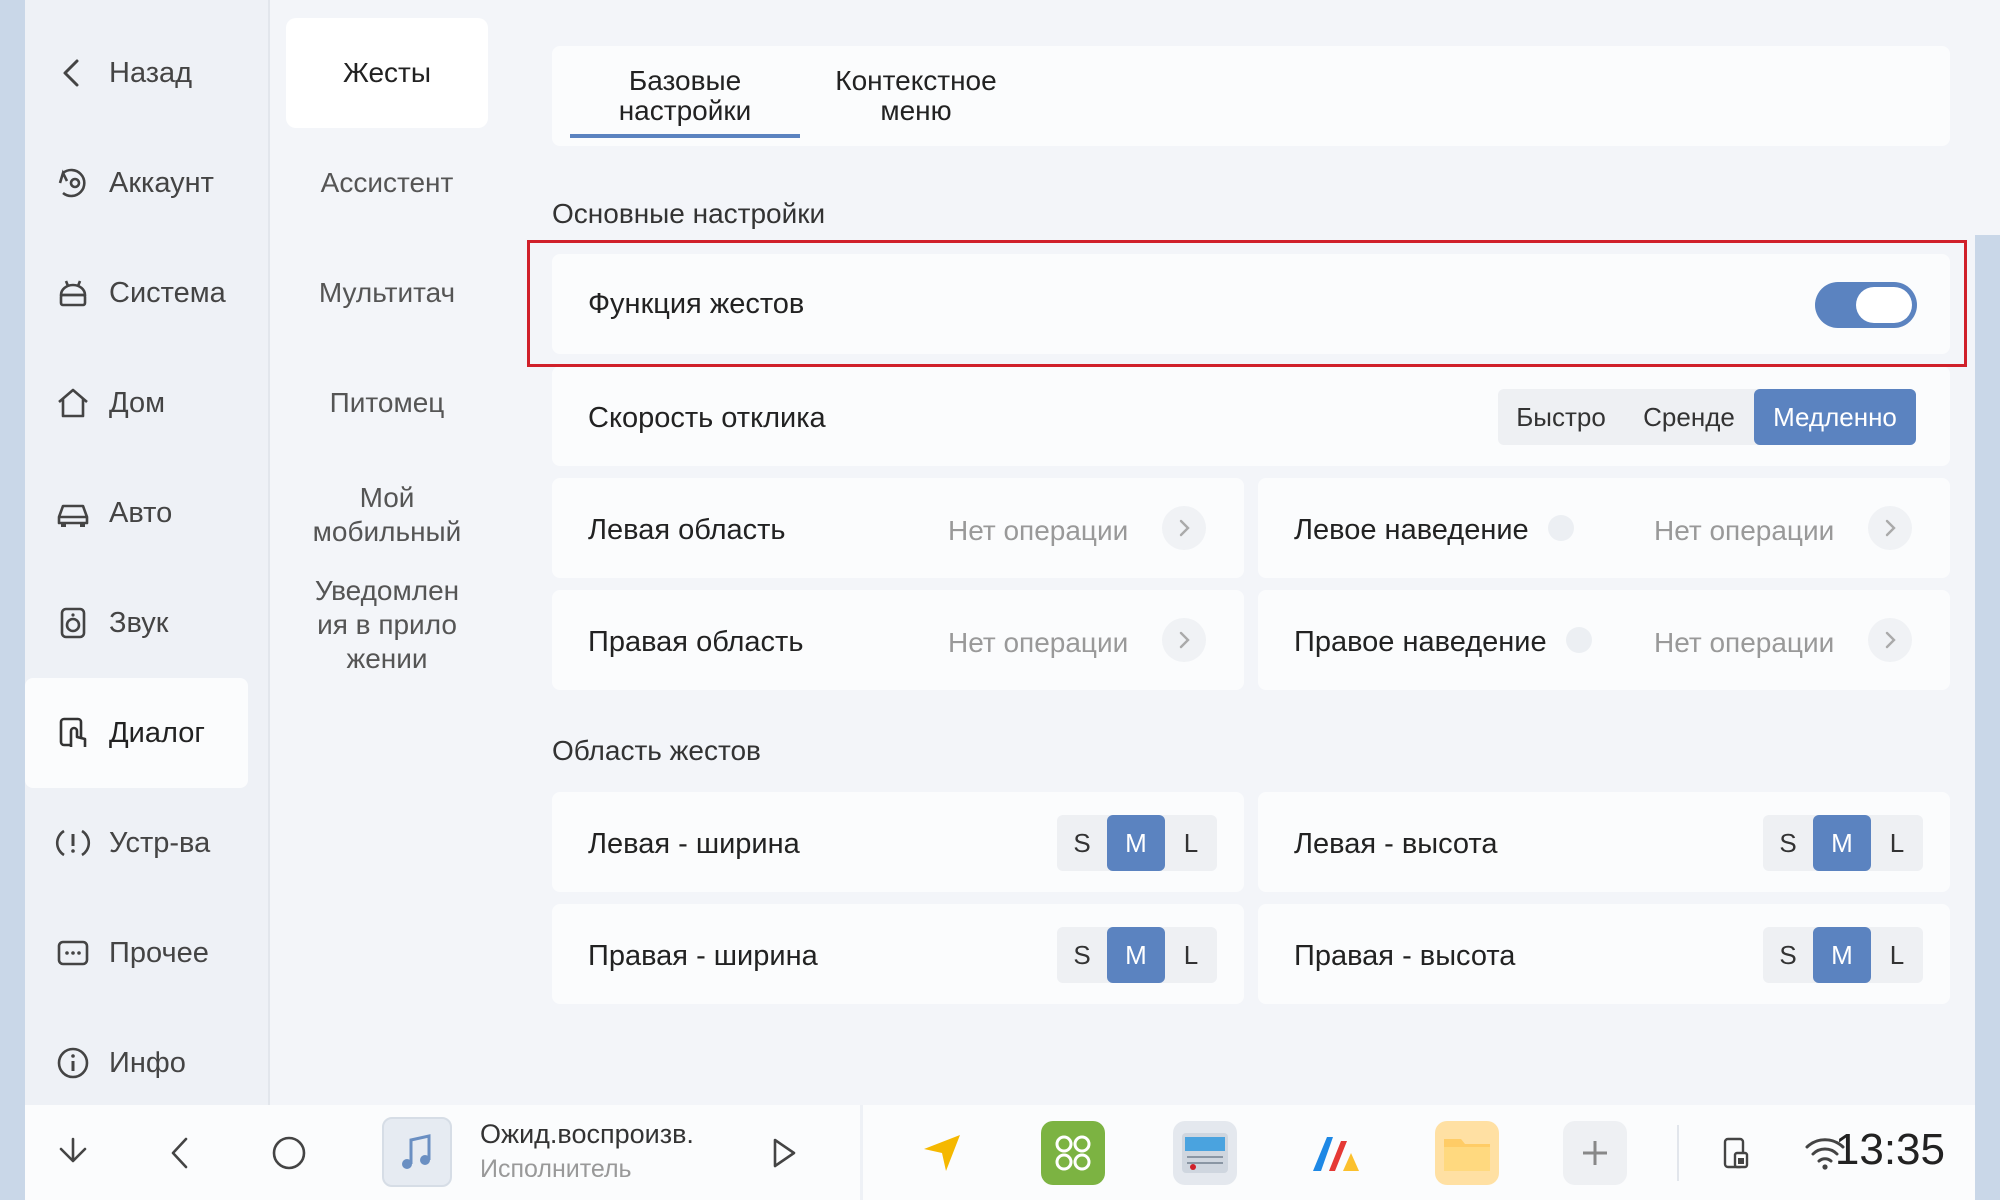 The height and width of the screenshot is (1200, 2000). Describe the element at coordinates (916, 96) in the screenshot. I see `tab-context-menu: Контекстное меню` at that location.